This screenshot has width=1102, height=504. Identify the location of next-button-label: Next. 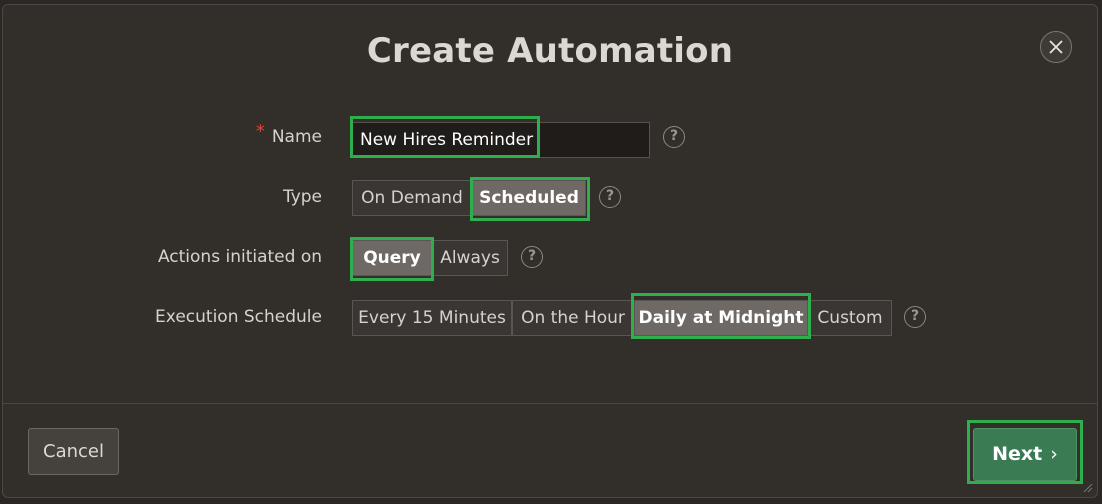
(1017, 454).